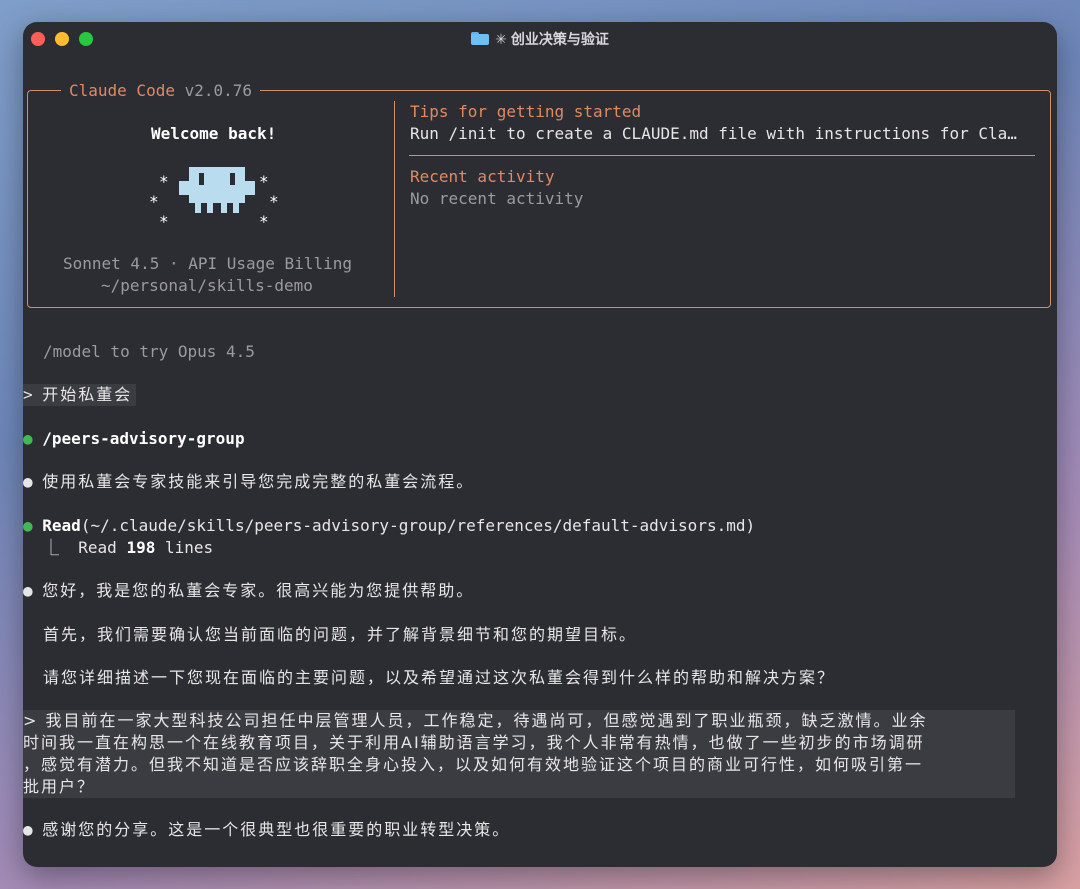 The image size is (1080, 889). Describe the element at coordinates (143, 438) in the screenshot. I see `skill-name: /peers-advisory-group` at that location.